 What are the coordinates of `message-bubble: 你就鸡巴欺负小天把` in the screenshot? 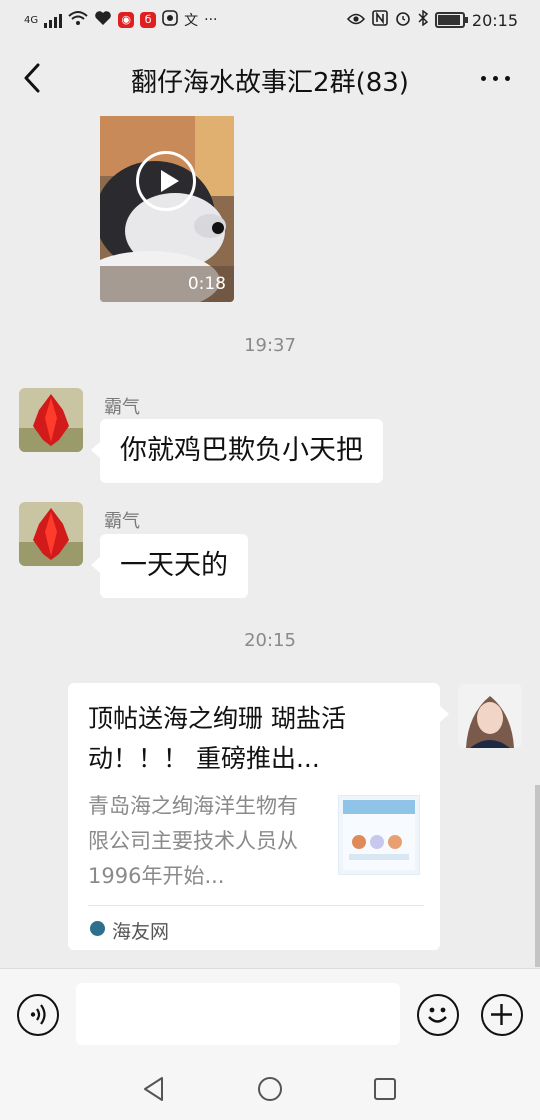 It's located at (237, 451).